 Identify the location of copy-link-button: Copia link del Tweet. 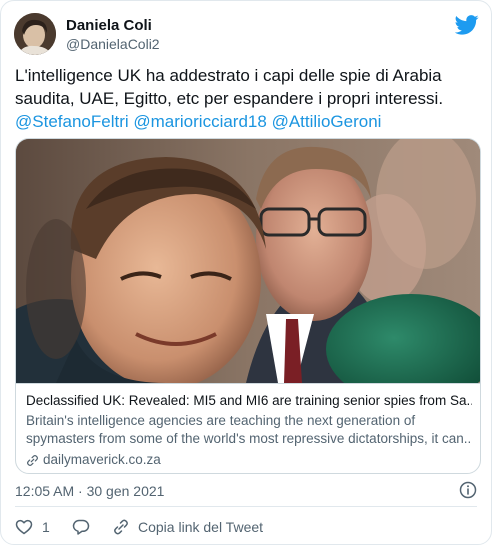
(187, 527).